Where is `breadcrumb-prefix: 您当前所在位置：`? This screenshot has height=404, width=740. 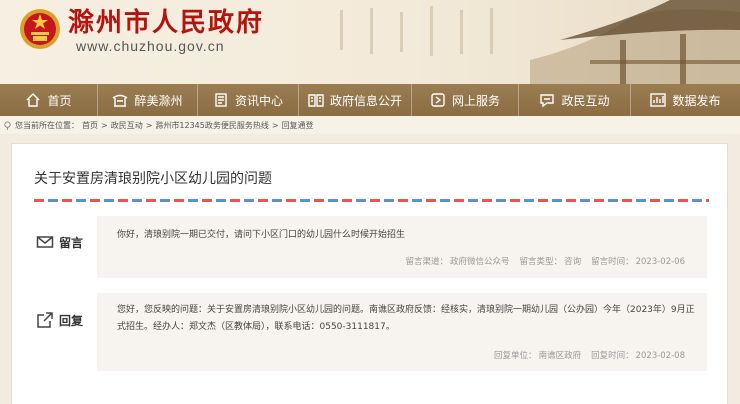
breadcrumb-prefix: 您当前所在位置： is located at coordinates (47, 125).